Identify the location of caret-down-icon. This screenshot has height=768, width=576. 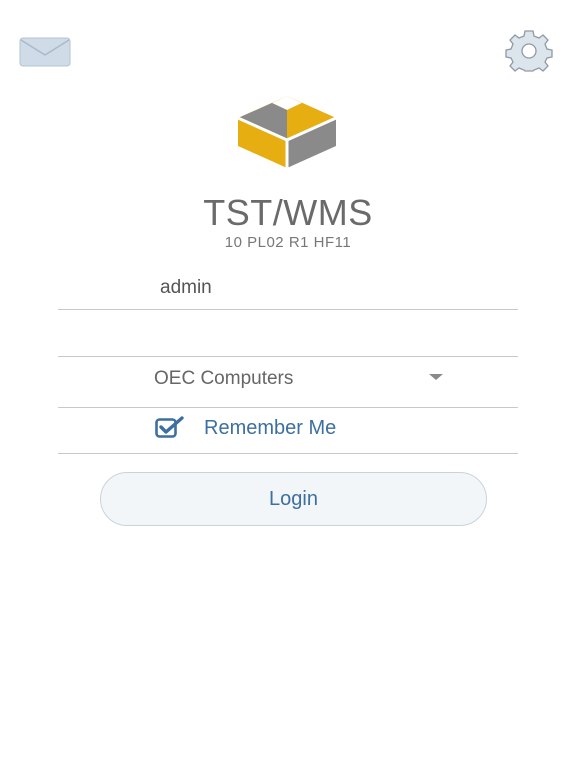
(436, 377).